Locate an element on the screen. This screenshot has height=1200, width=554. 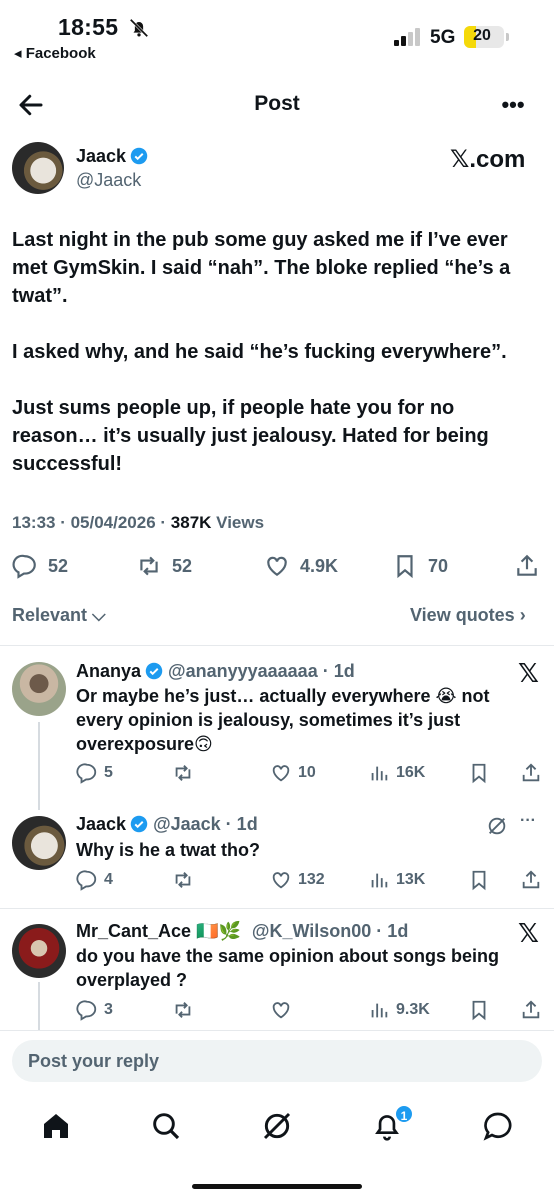
post-meta: 13:33 · 05/04/2026 · 387K Views is located at coordinates (138, 523).